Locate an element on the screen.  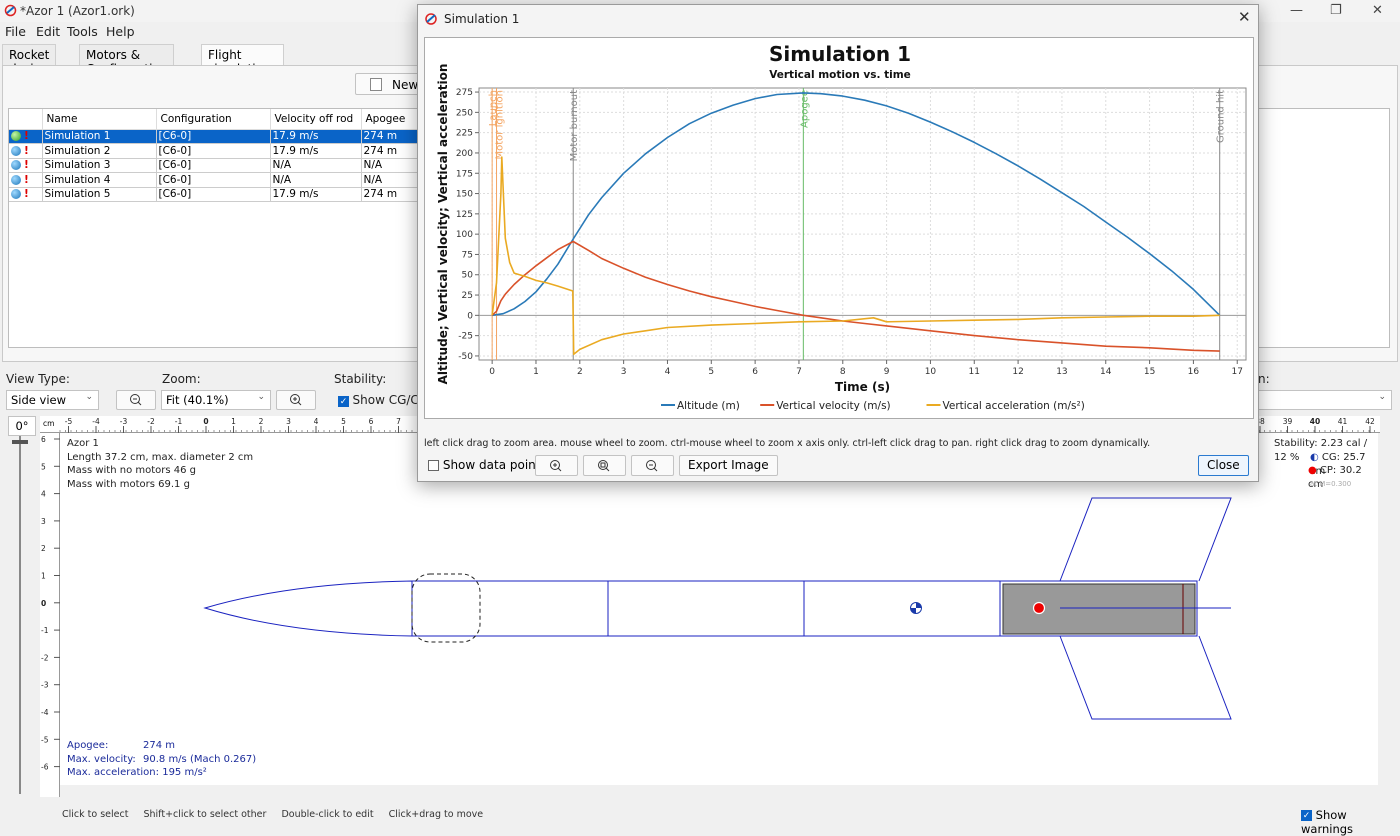
configuration-select: ⌄ is located at coordinates (1325, 400).